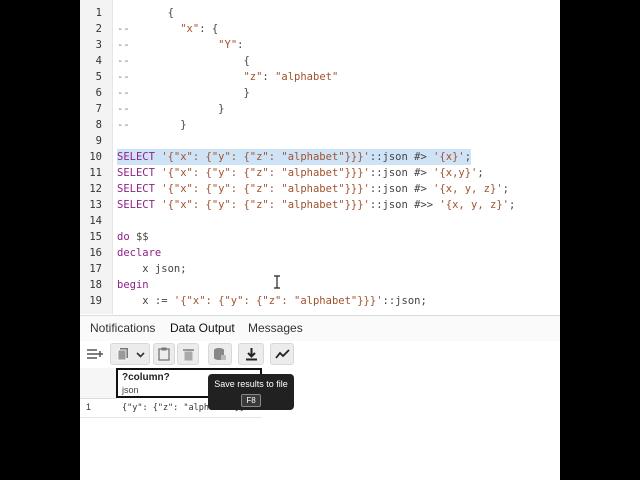 The height and width of the screenshot is (480, 640). Describe the element at coordinates (228, 45) in the screenshot. I see `code-token: "Y"` at that location.